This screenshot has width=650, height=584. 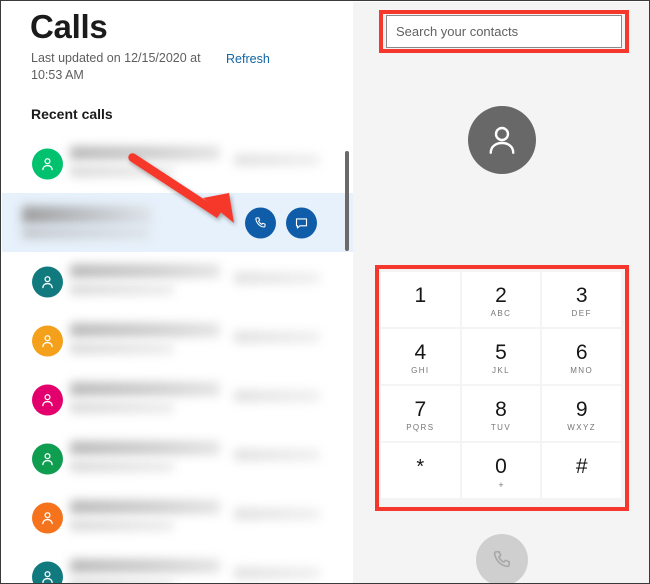 What do you see at coordinates (347, 201) in the screenshot?
I see `call-list-scrollbar-thumb` at bounding box center [347, 201].